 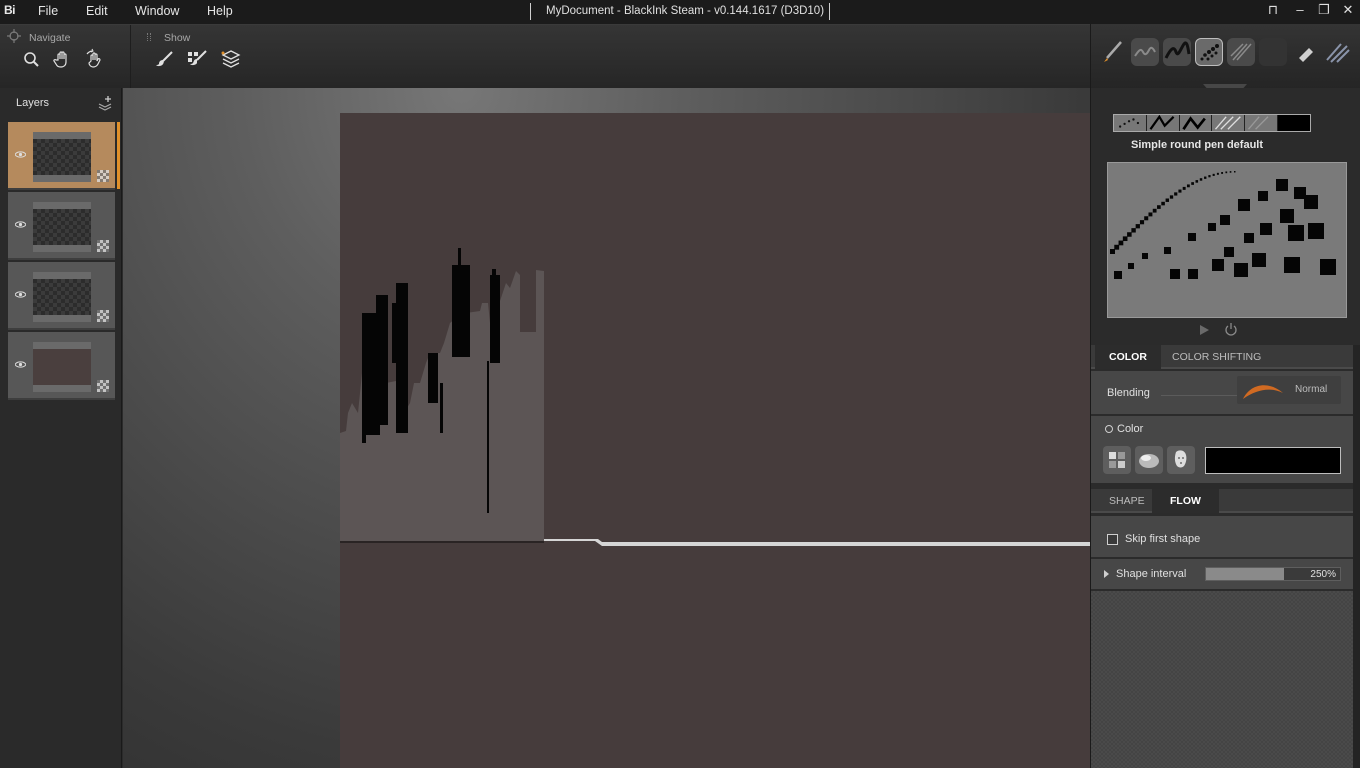 What do you see at coordinates (1127, 501) in the screenshot?
I see `tab-shape: SHAPE` at bounding box center [1127, 501].